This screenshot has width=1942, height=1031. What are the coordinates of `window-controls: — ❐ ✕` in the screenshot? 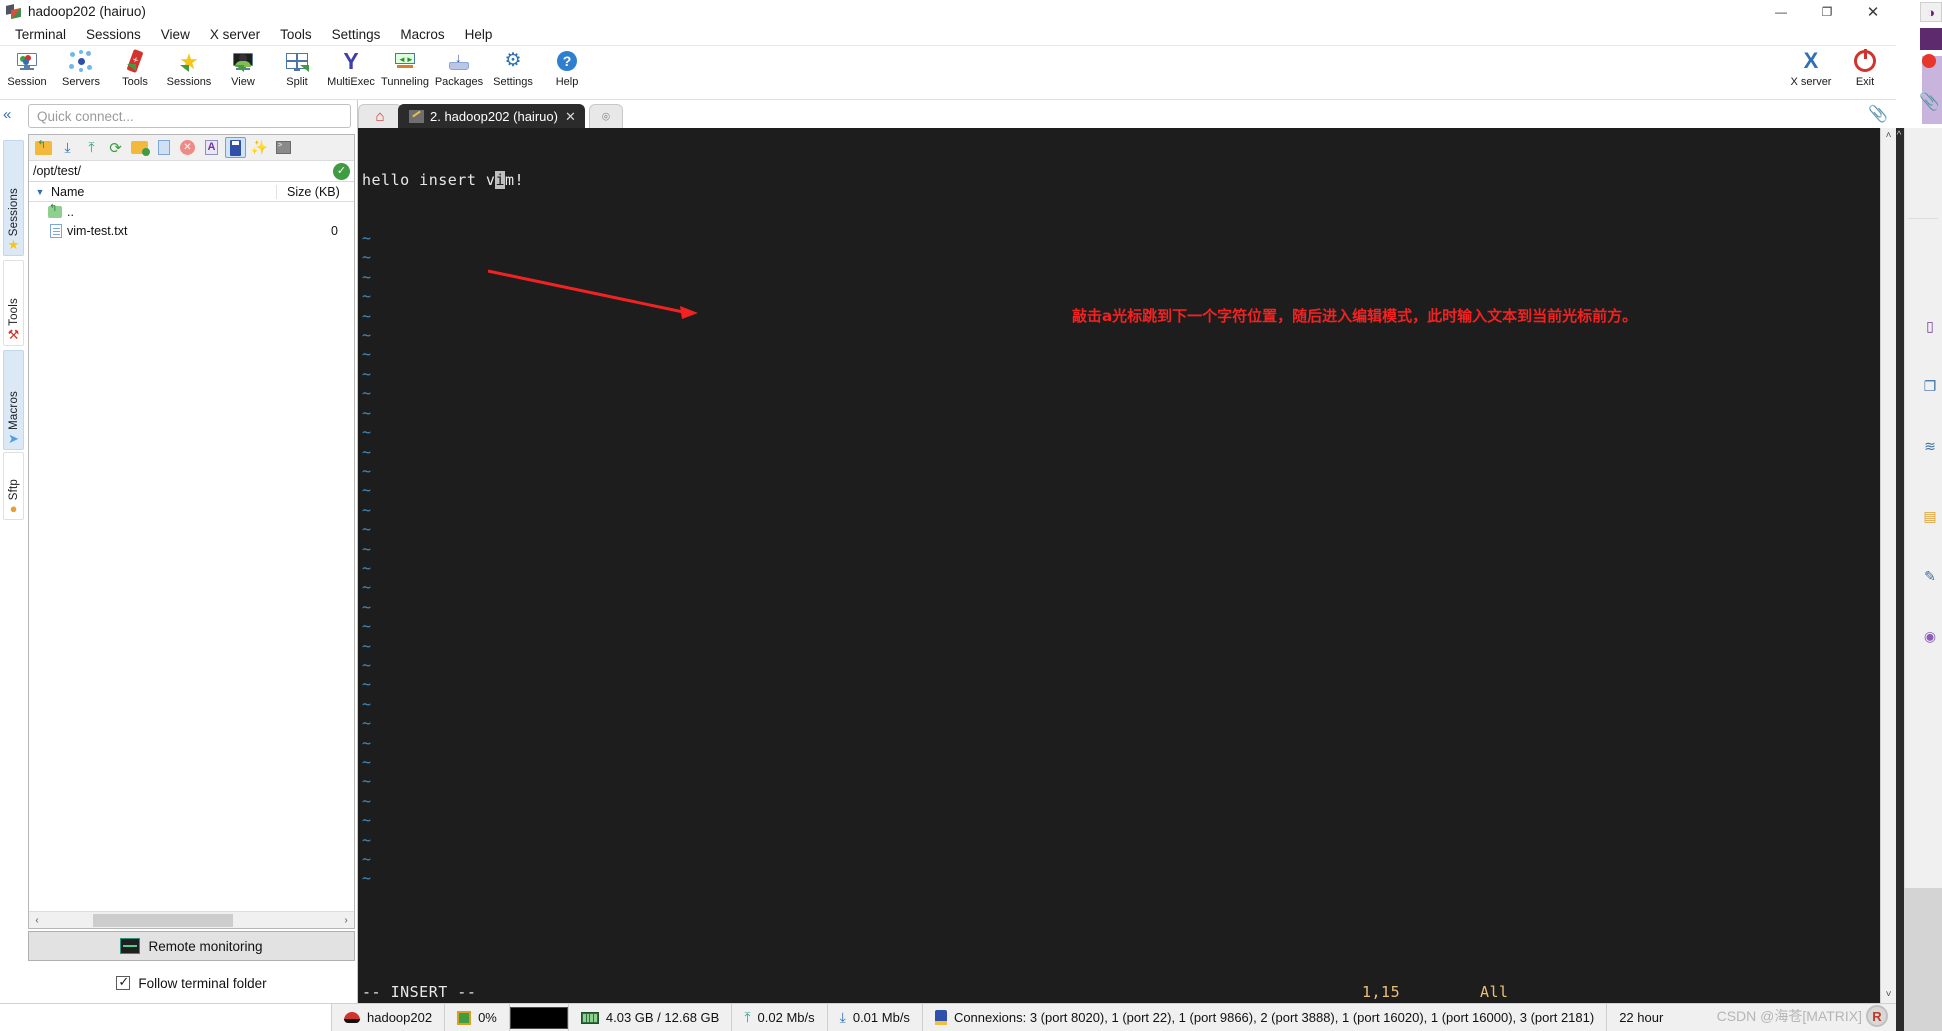 It's located at (1827, 11).